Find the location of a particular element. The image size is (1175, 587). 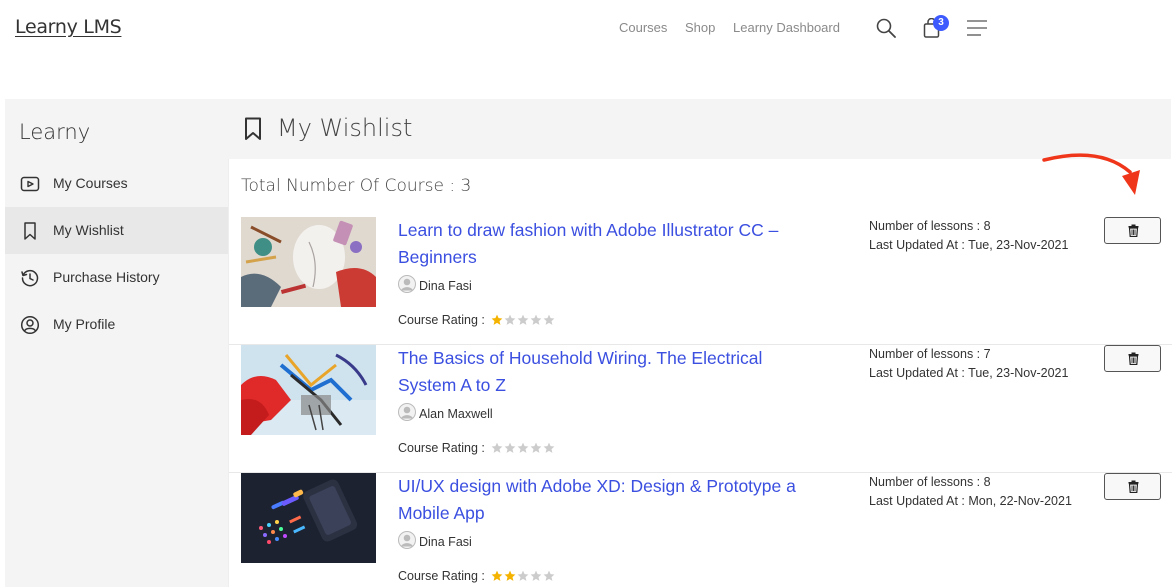

cart-count-badge: 3 is located at coordinates (941, 23).